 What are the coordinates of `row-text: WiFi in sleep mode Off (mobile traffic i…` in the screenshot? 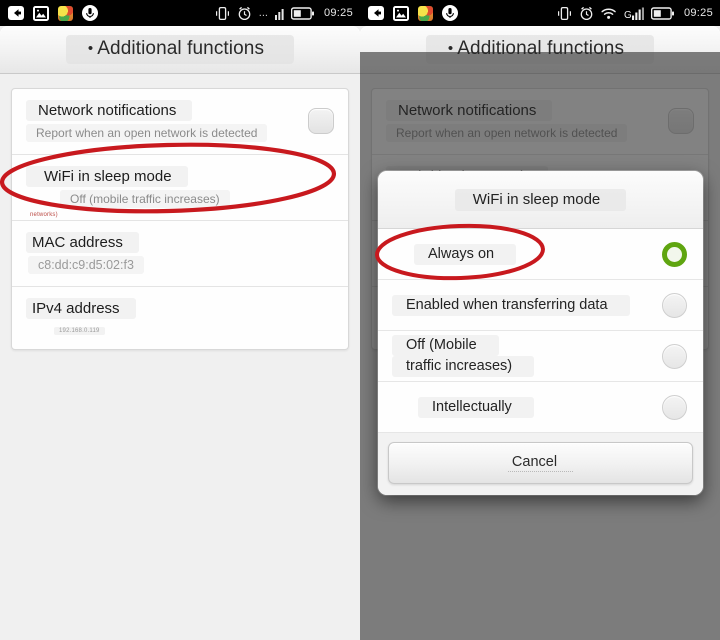 It's located at (180, 187).